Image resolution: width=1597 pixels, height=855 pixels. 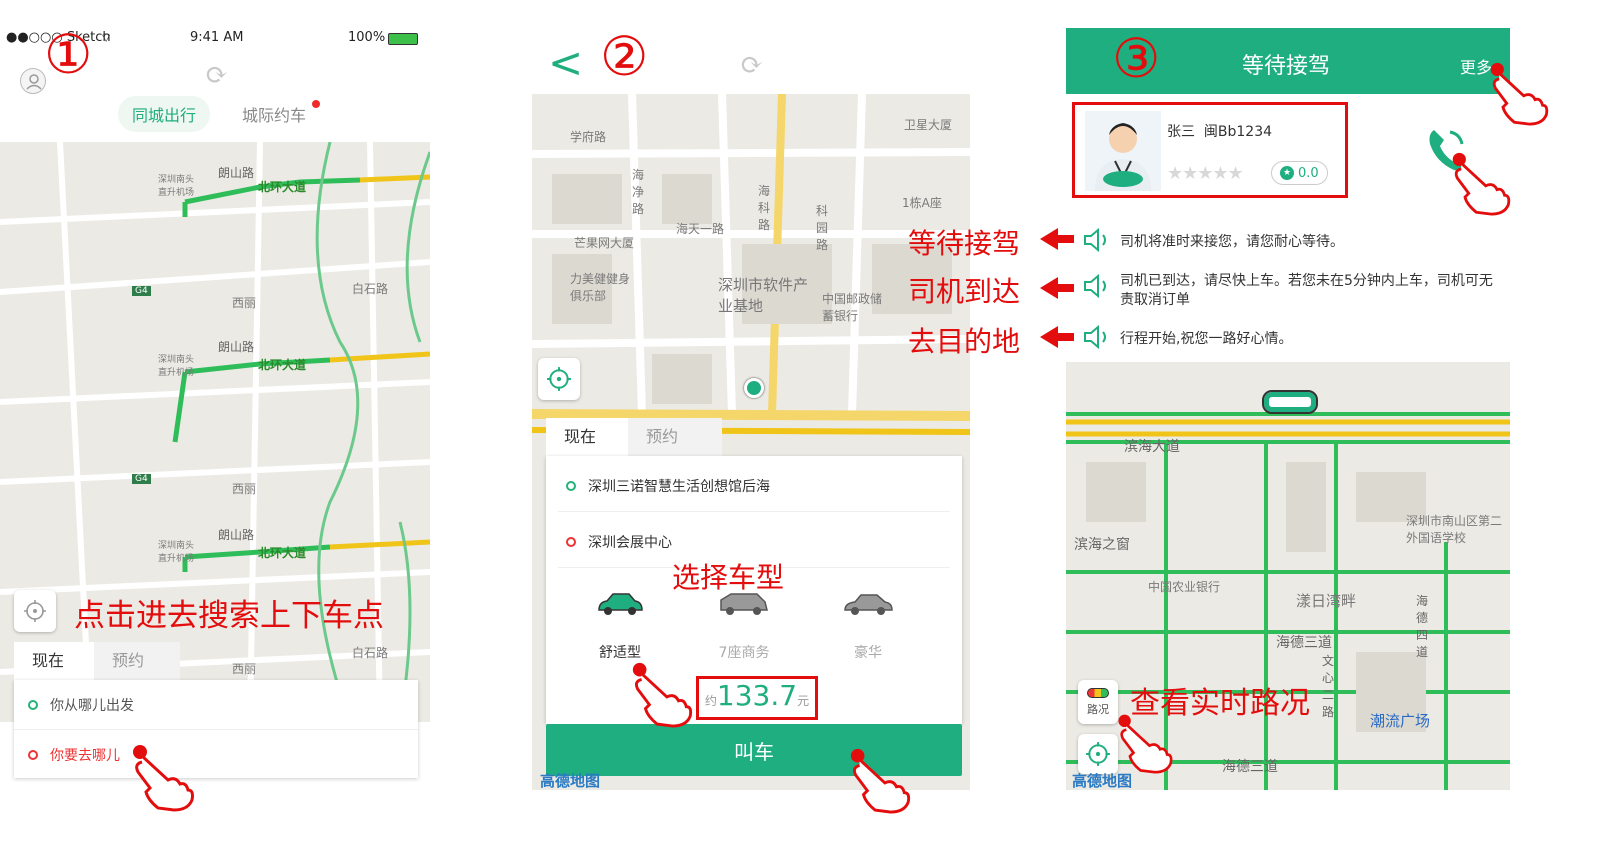 I want to click on tab-reserve: 预约, so click(x=137, y=661).